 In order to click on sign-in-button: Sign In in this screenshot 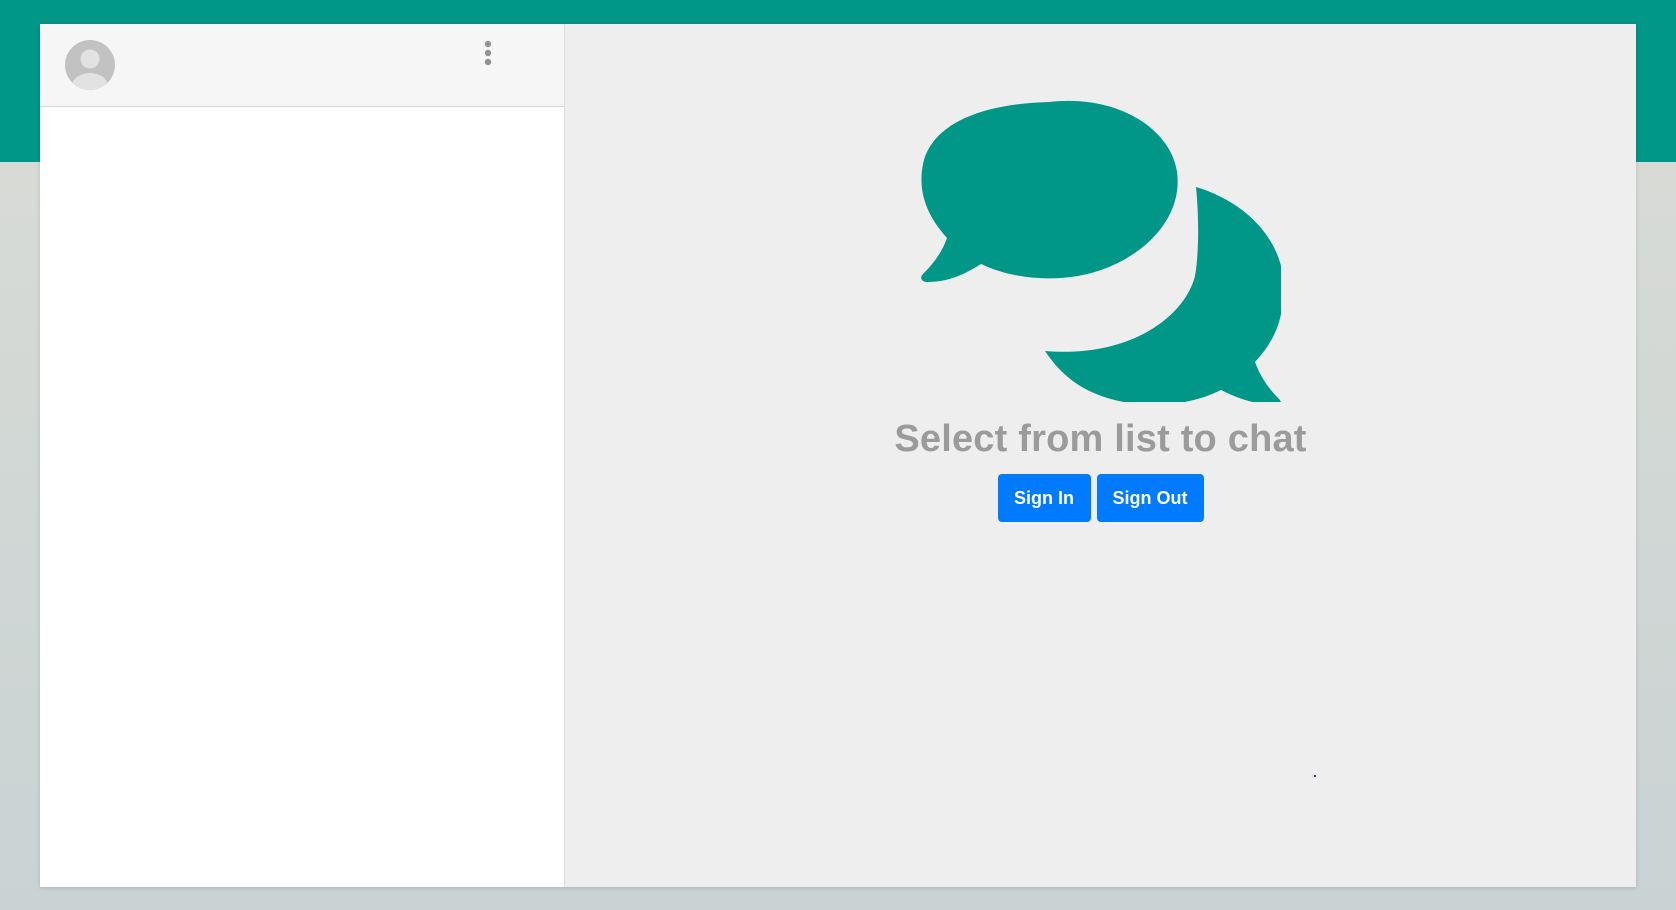, I will do `click(1044, 498)`.